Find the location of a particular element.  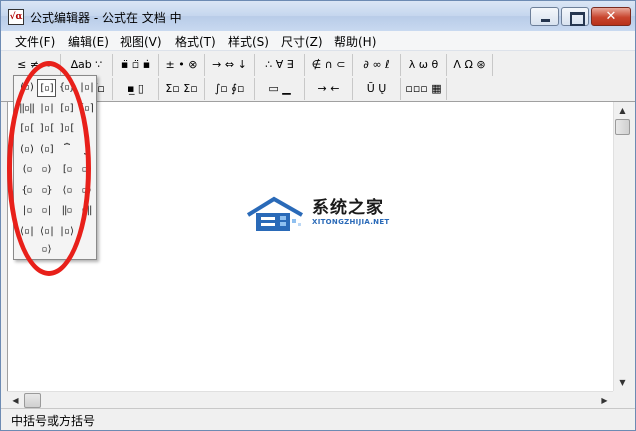

underbar-overbar-templates-button: ▭ ▁ is located at coordinates (280, 89).